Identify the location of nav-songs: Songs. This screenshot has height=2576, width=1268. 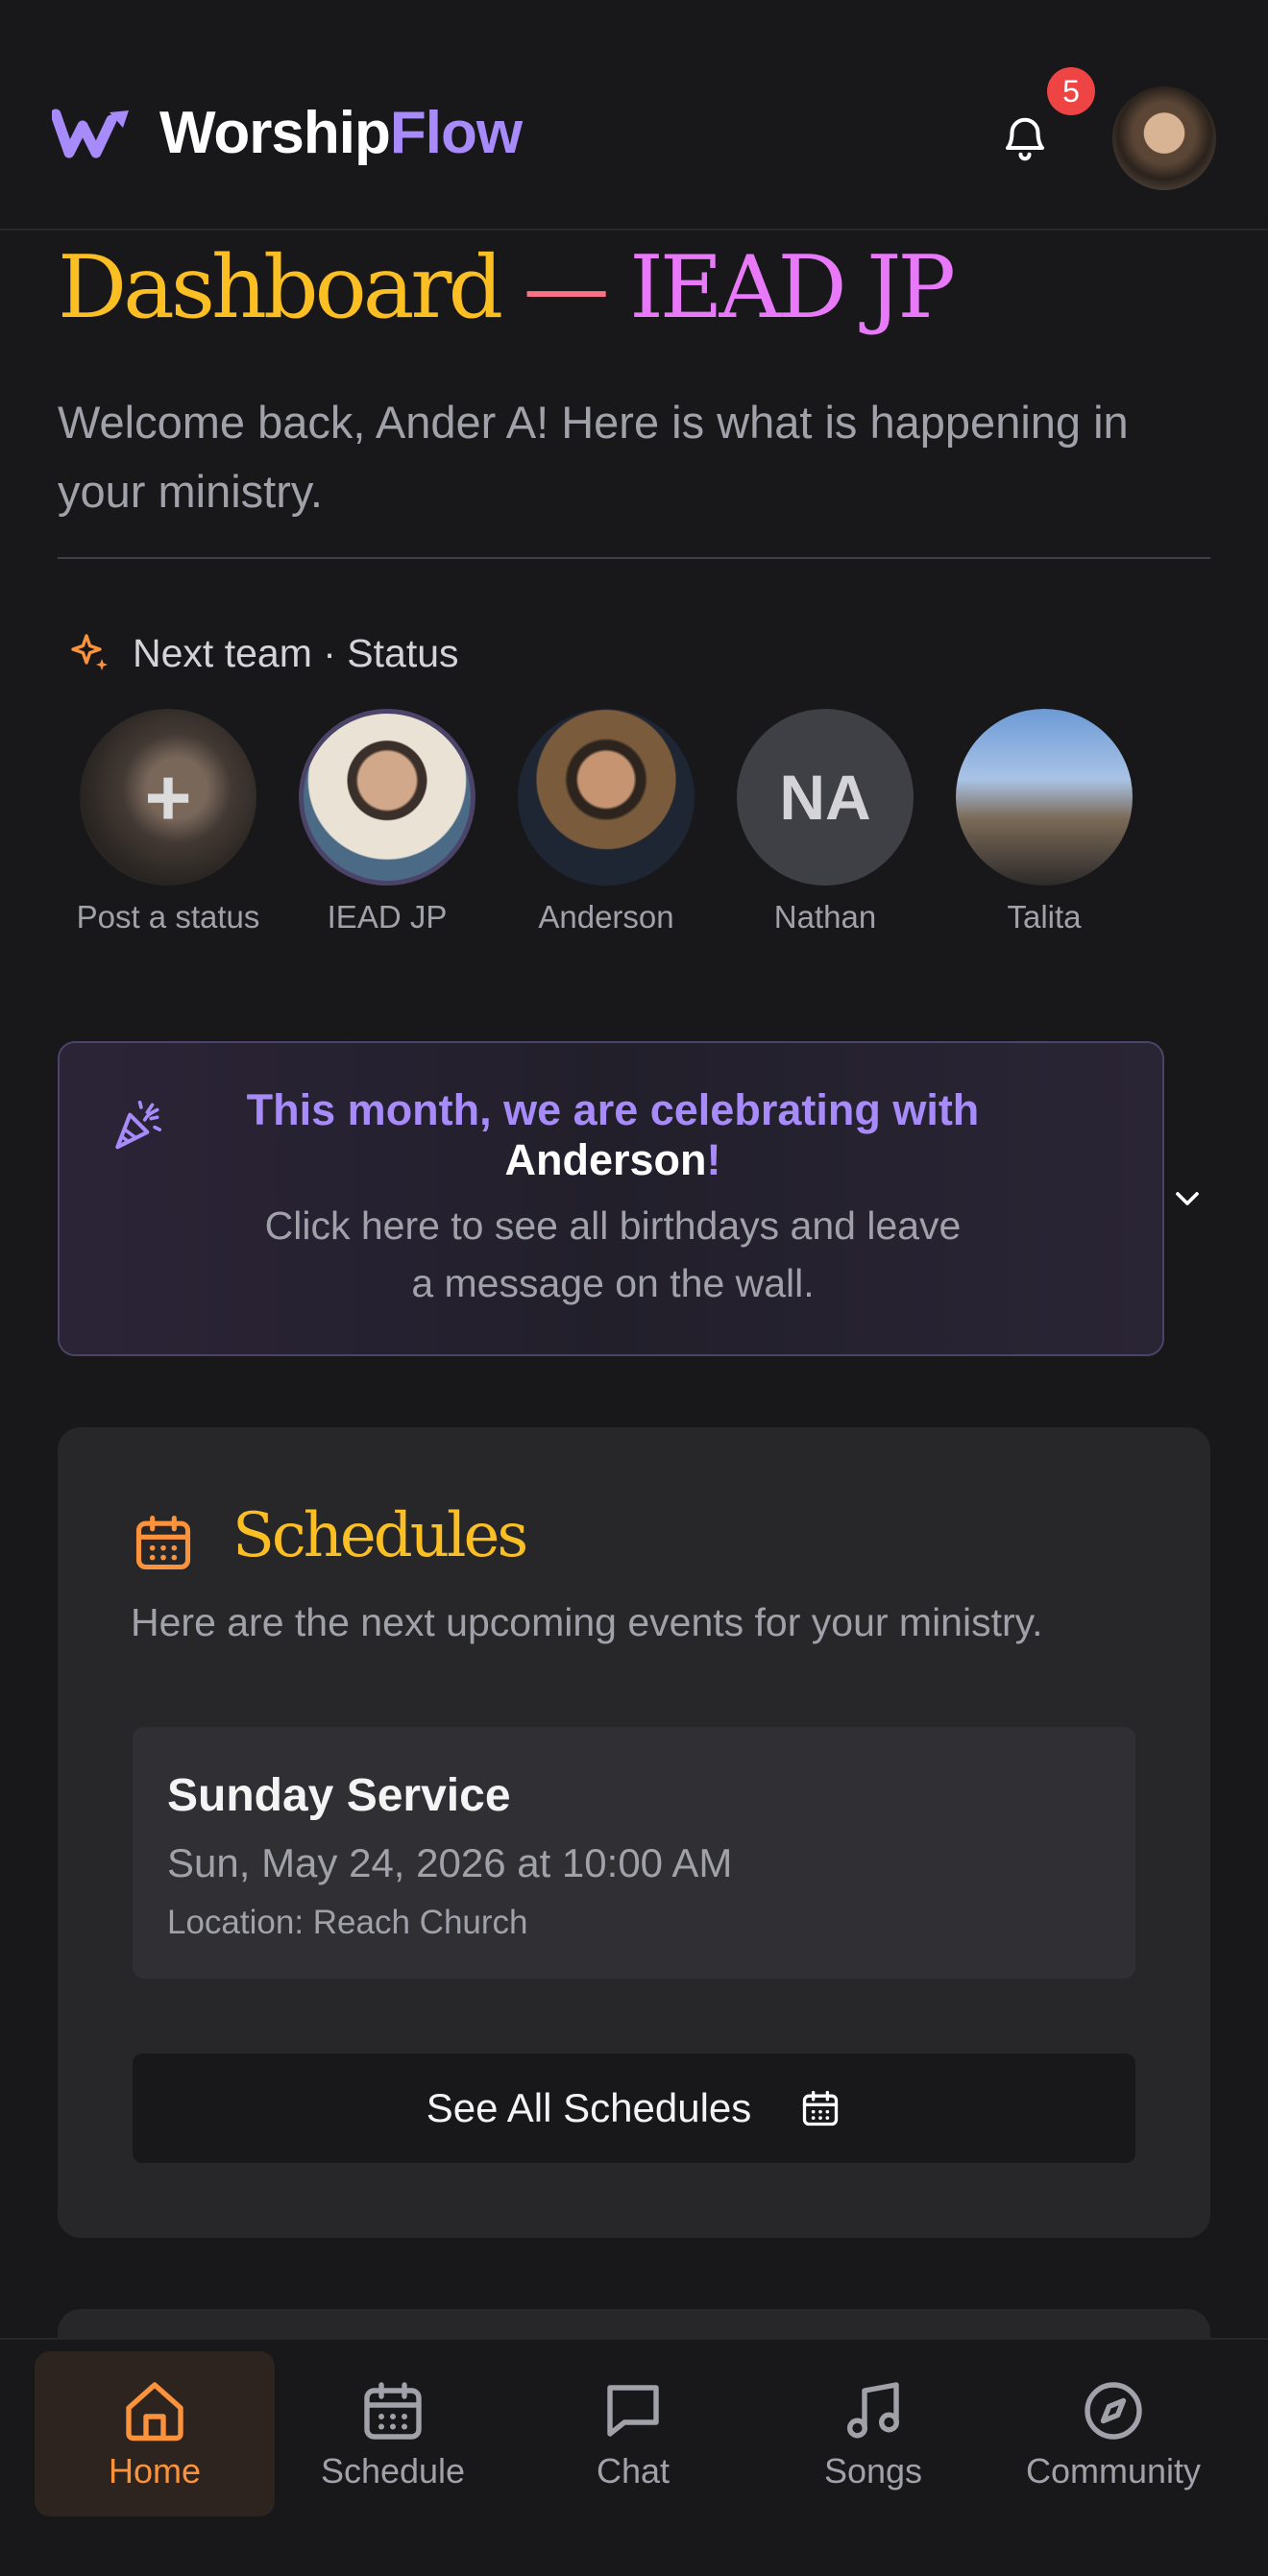
(873, 2433).